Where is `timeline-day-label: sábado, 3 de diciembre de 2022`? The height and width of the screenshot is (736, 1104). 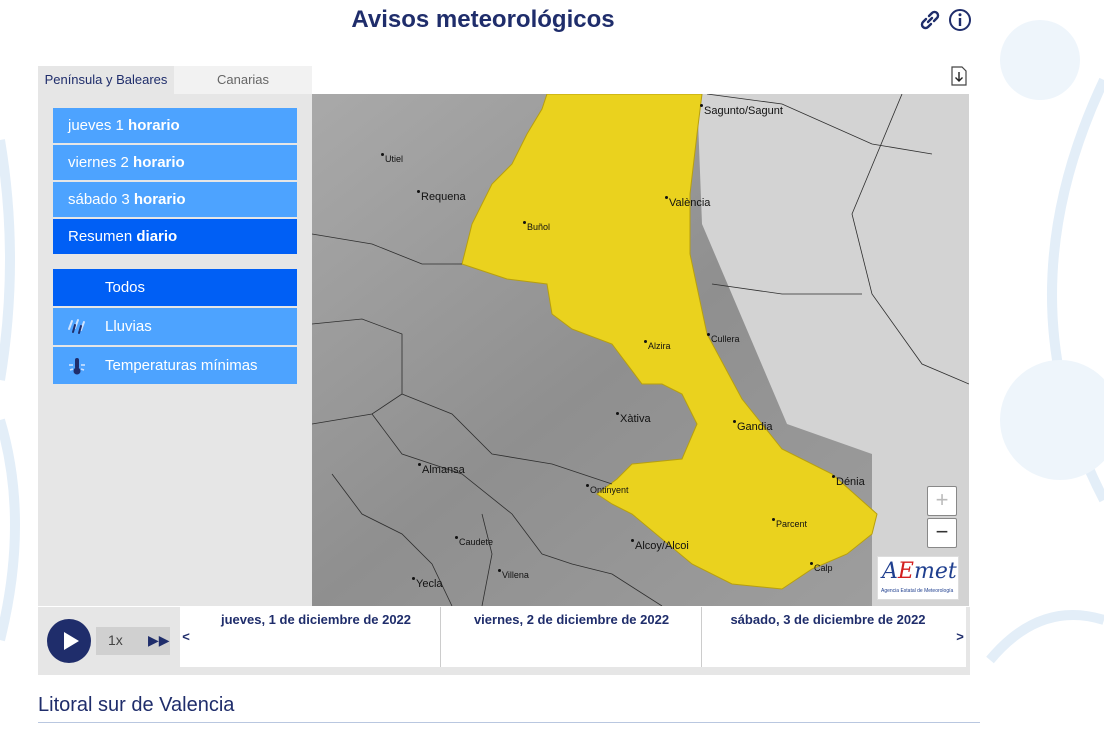 timeline-day-label: sábado, 3 de diciembre de 2022 is located at coordinates (828, 619).